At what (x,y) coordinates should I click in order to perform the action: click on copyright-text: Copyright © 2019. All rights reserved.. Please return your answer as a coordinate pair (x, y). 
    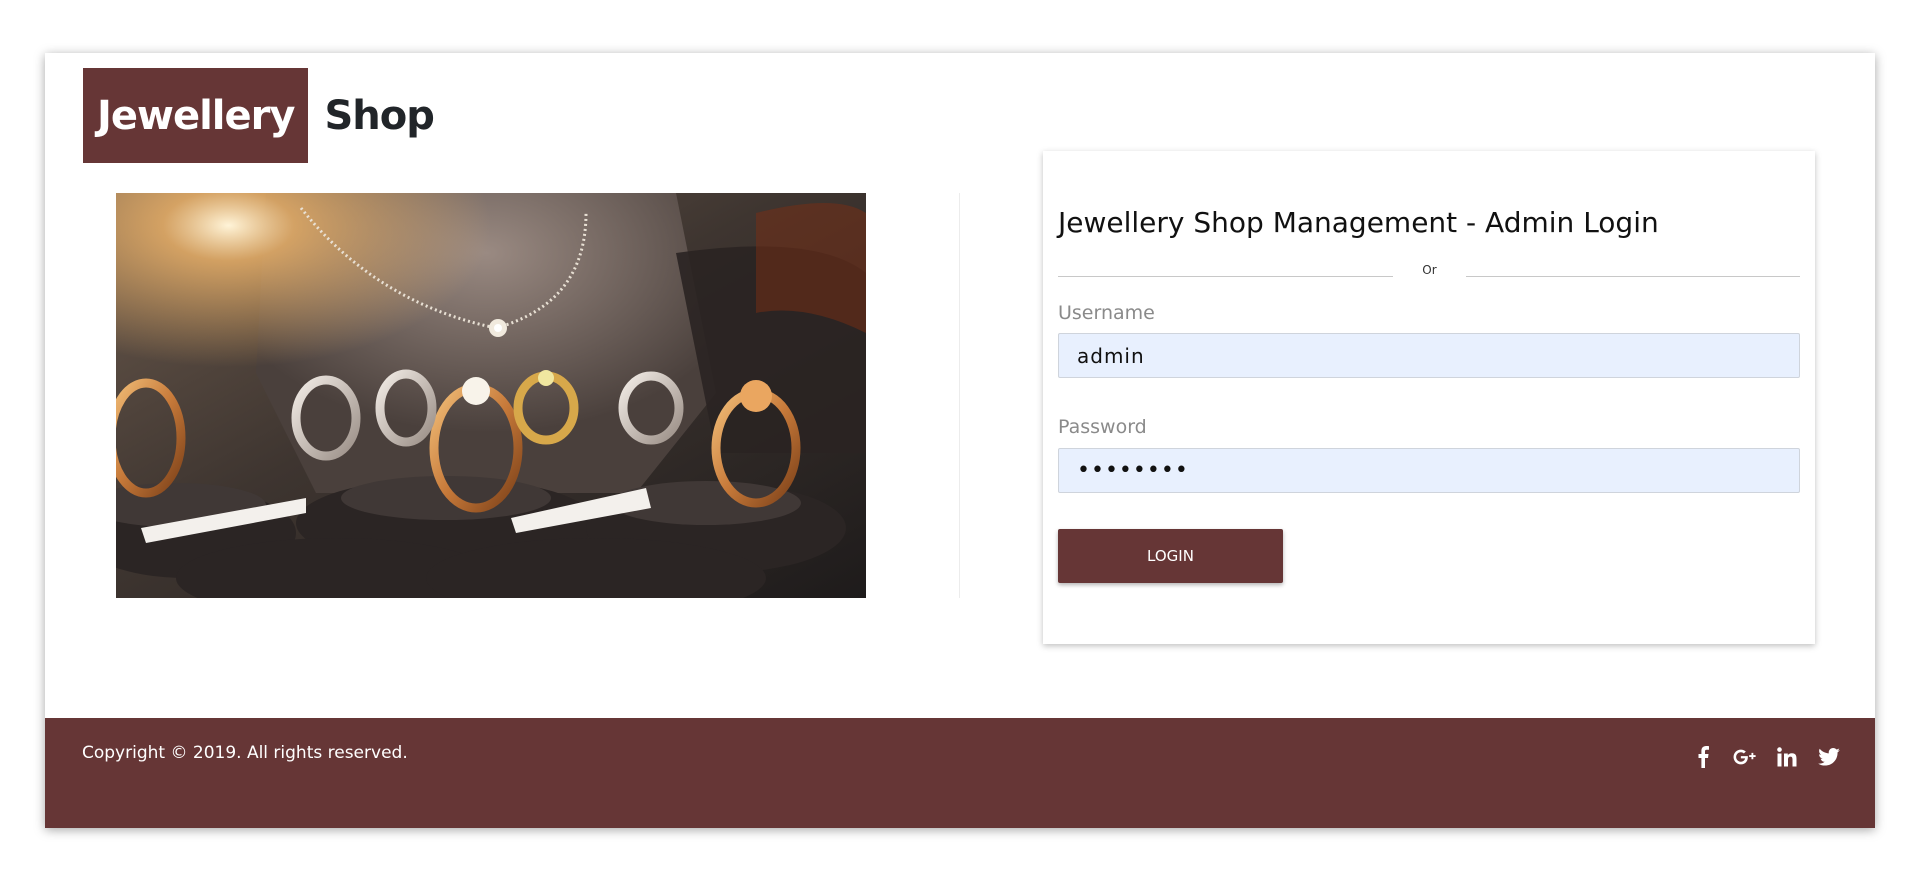
    Looking at the image, I should click on (245, 753).